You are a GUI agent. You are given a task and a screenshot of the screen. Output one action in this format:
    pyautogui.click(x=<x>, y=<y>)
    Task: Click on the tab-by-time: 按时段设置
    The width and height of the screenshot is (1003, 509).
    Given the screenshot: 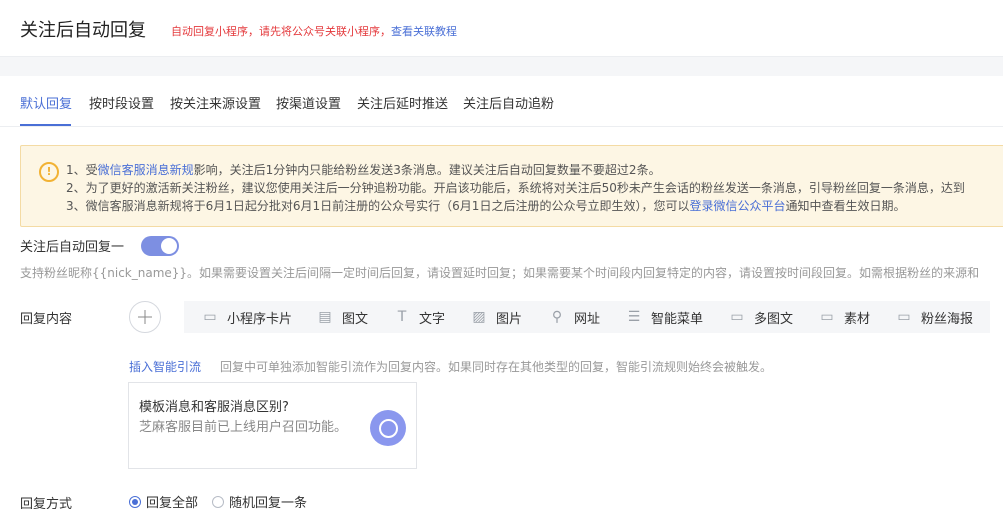 What is the action you would take?
    pyautogui.click(x=121, y=102)
    